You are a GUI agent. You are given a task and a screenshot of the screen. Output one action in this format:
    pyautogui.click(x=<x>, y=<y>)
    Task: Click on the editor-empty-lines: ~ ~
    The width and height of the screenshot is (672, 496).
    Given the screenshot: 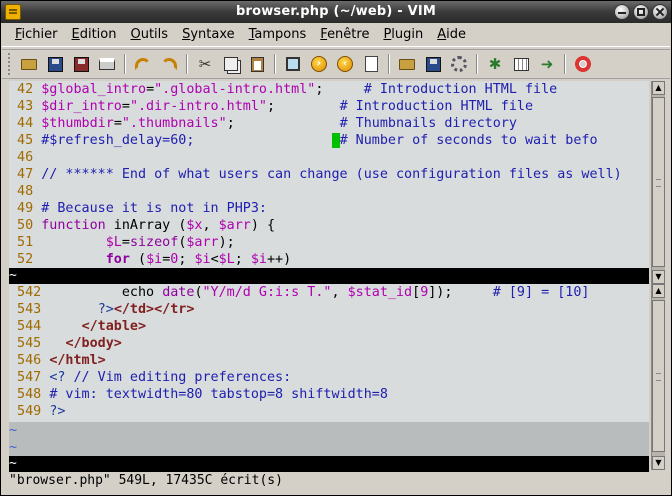 What is the action you would take?
    pyautogui.click(x=329, y=439)
    